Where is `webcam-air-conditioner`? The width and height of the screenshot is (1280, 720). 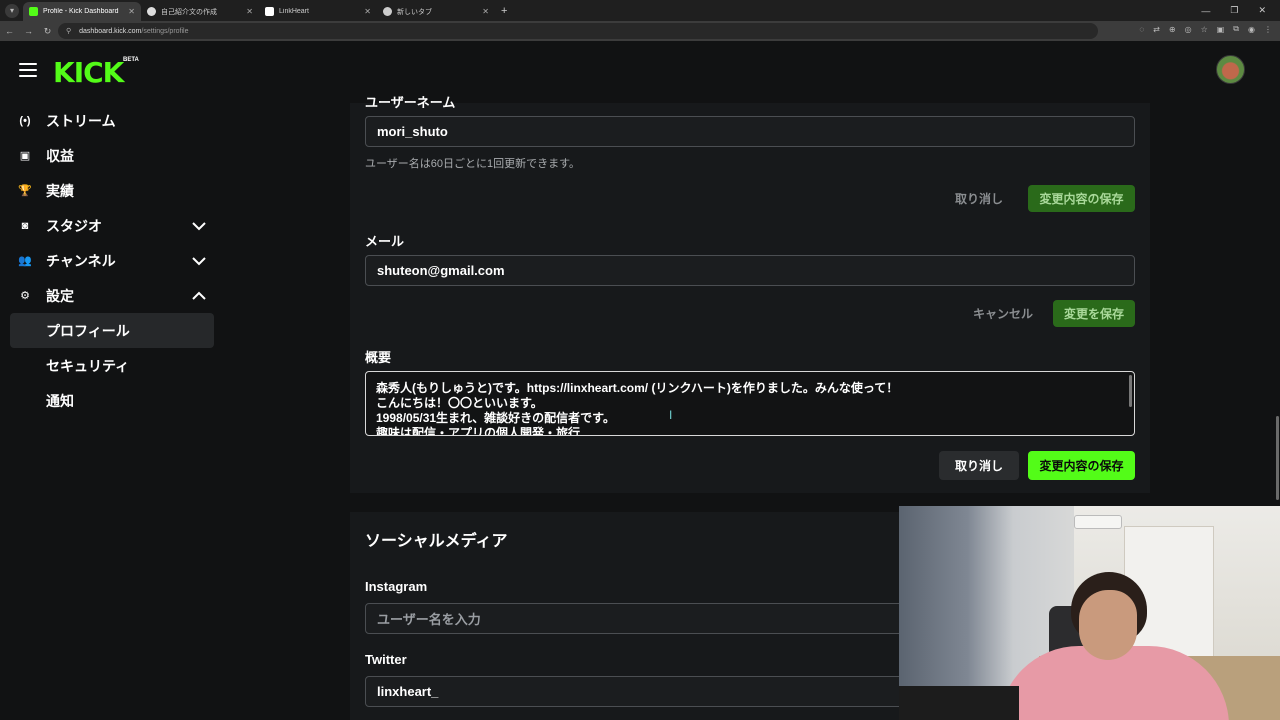
webcam-air-conditioner is located at coordinates (1098, 522).